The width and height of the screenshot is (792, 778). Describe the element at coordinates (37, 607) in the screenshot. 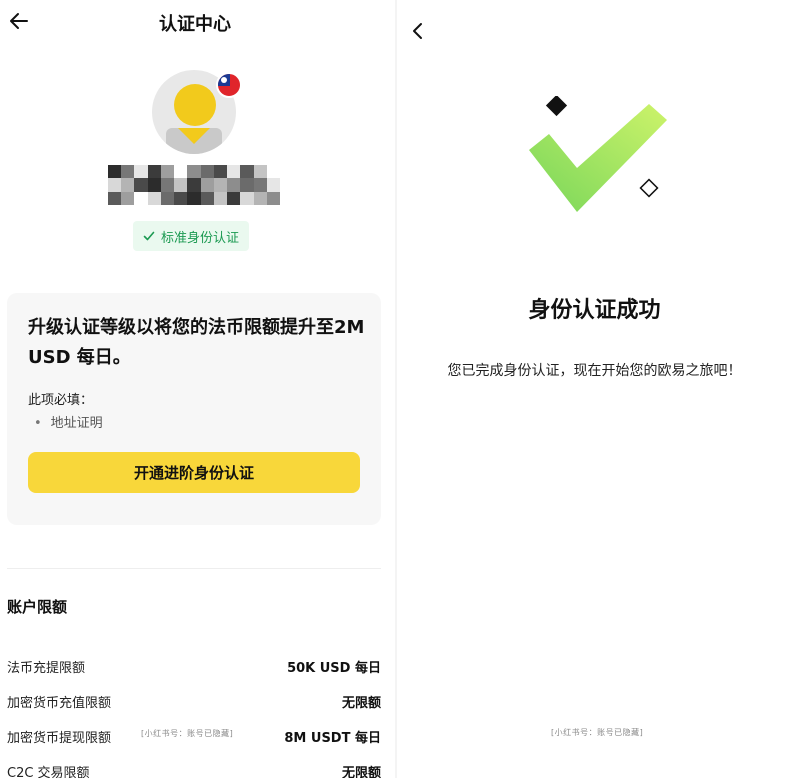

I see `limits-title: 账户限额` at that location.